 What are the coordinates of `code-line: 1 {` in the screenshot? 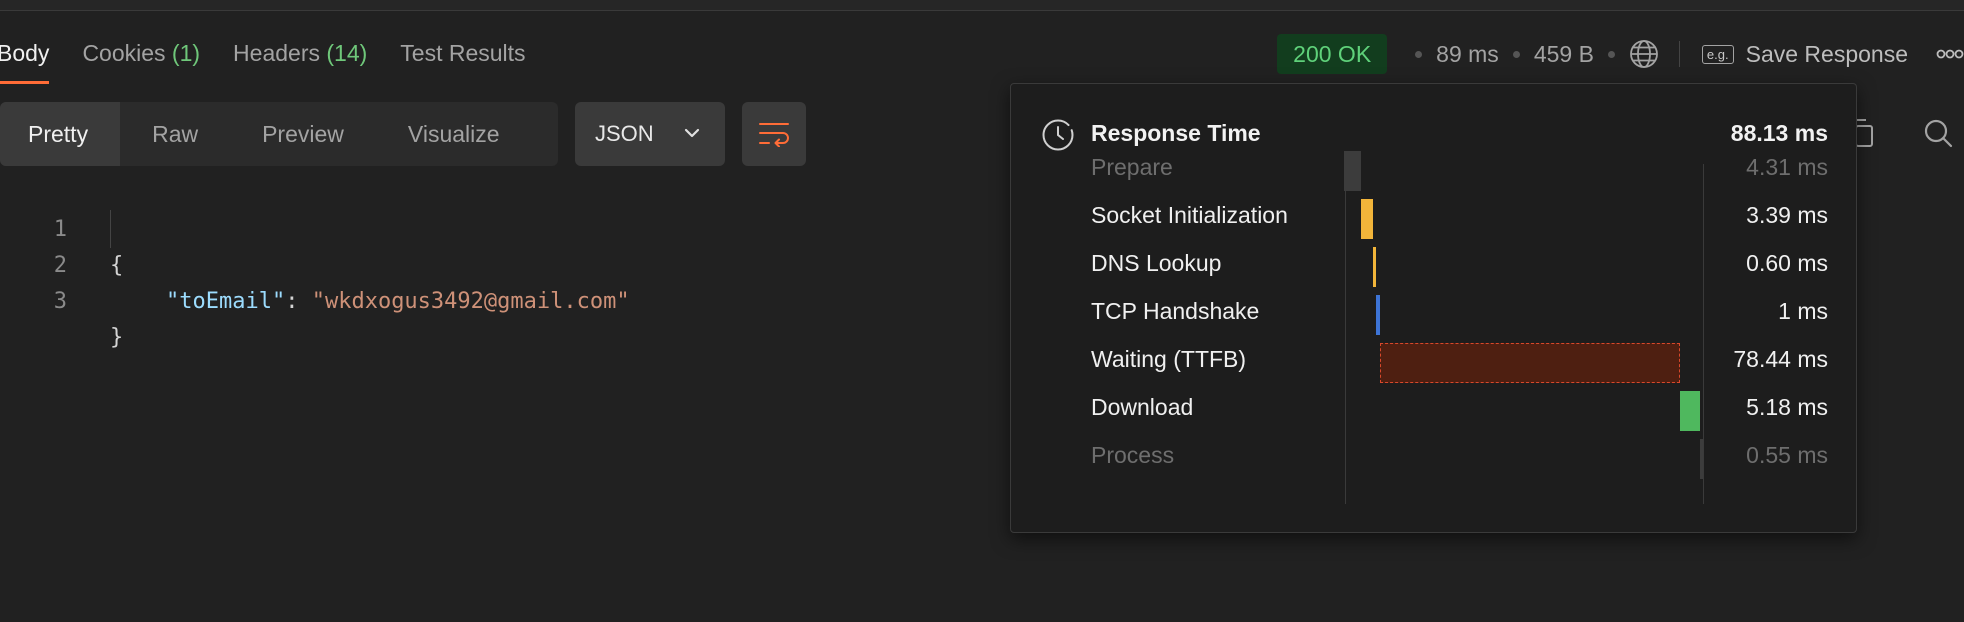 It's located at (62, 227).